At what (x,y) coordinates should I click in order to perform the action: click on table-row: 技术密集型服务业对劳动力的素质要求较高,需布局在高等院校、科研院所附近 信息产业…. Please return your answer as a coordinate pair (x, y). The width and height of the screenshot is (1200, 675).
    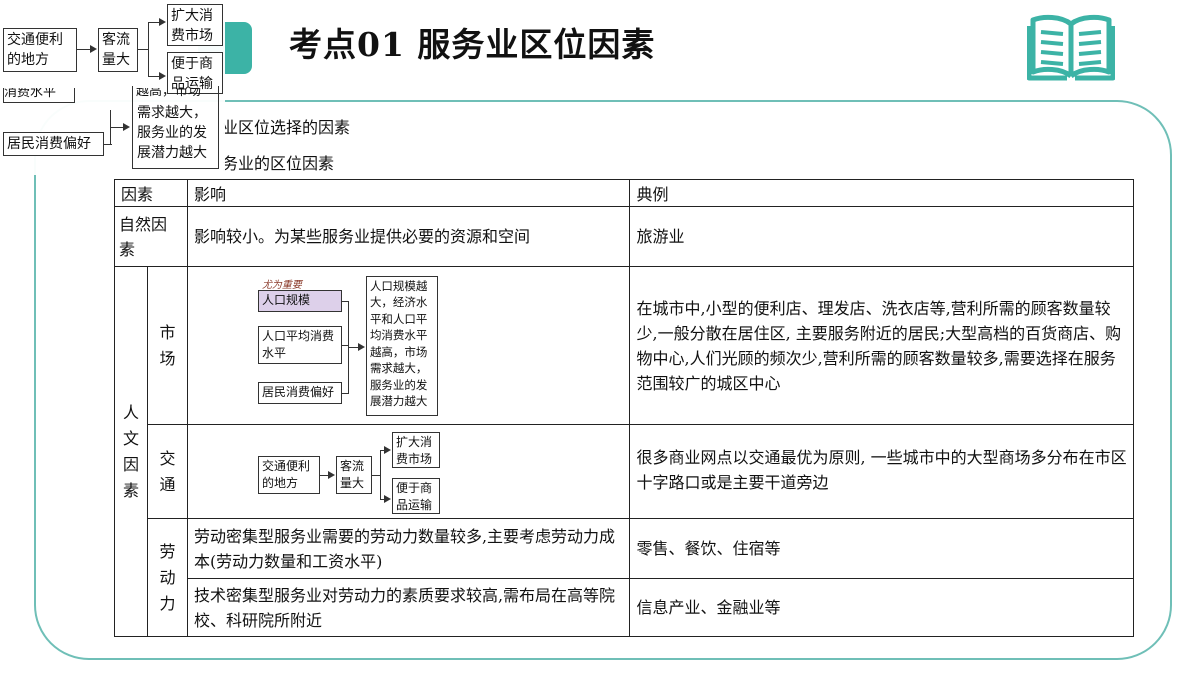
    Looking at the image, I should click on (624, 607).